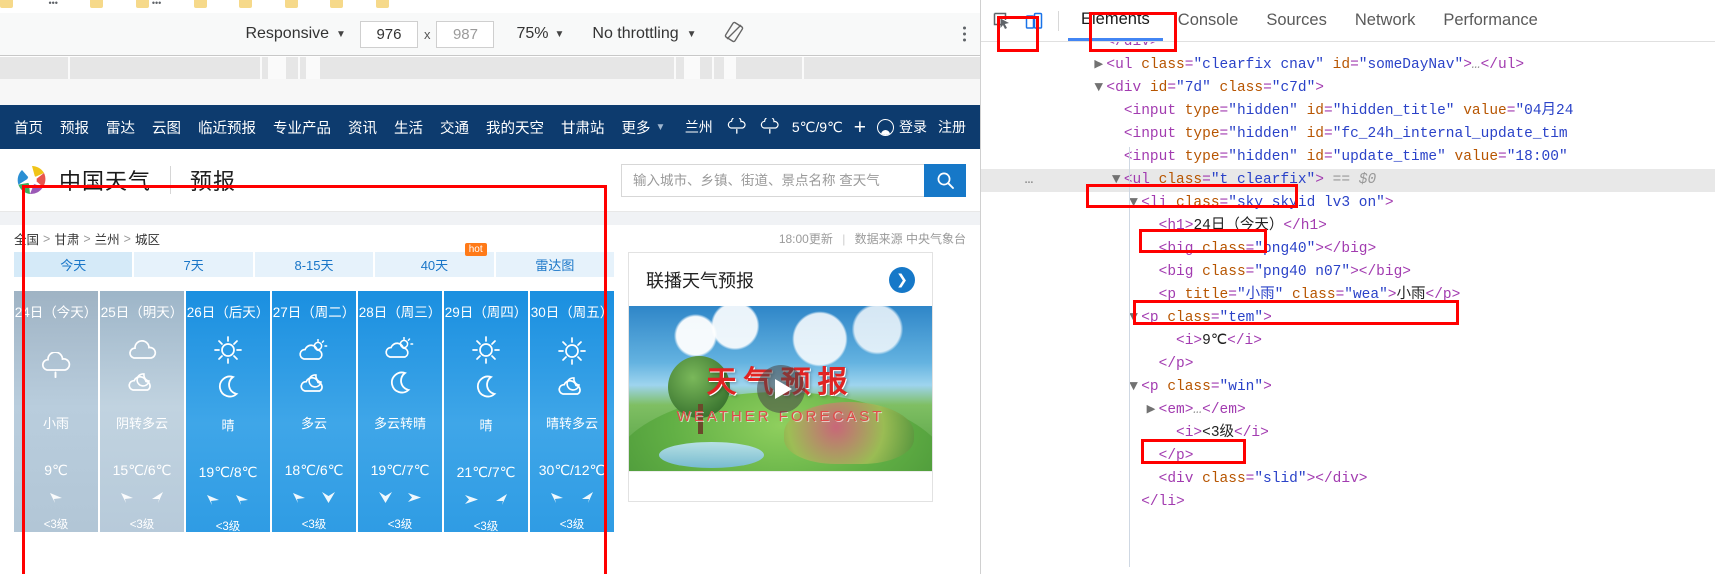  What do you see at coordinates (1348, 88) in the screenshot?
I see `dom-tree-line: ▼ <div id="7d" class="c7d">` at bounding box center [1348, 88].